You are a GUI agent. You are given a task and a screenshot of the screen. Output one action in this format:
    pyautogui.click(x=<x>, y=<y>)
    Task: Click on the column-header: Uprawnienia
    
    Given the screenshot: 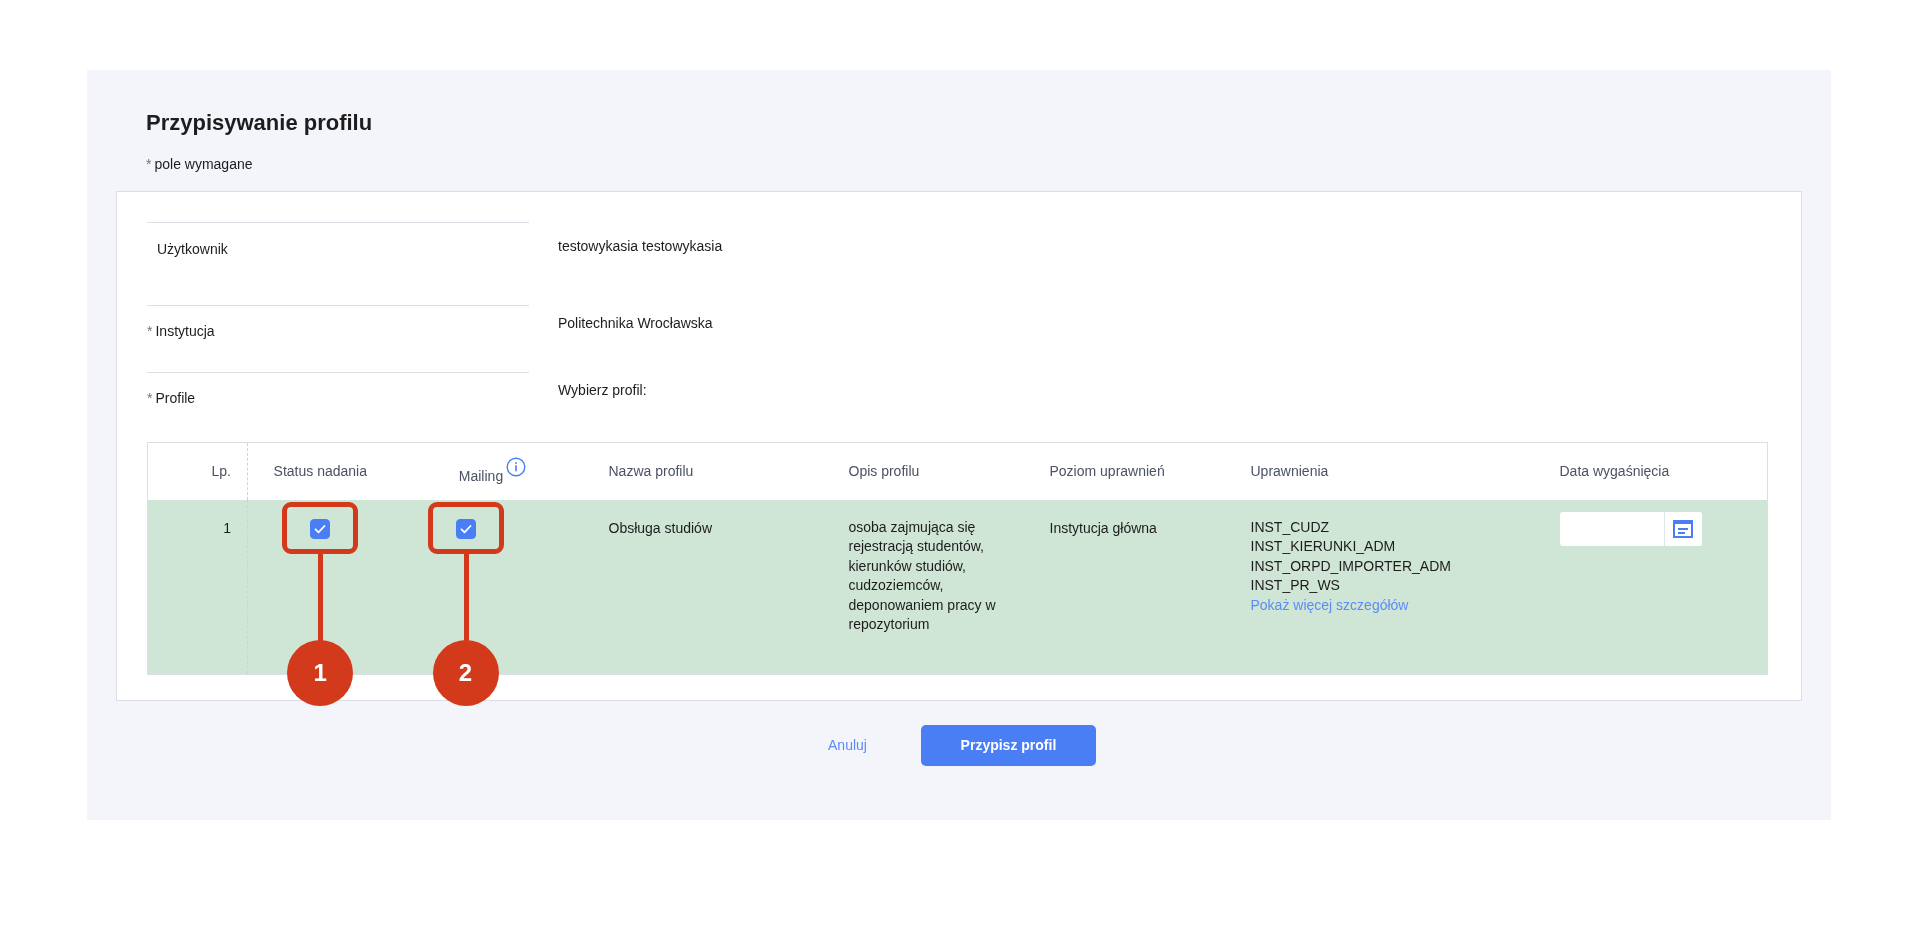 What is the action you would take?
    pyautogui.click(x=1289, y=471)
    